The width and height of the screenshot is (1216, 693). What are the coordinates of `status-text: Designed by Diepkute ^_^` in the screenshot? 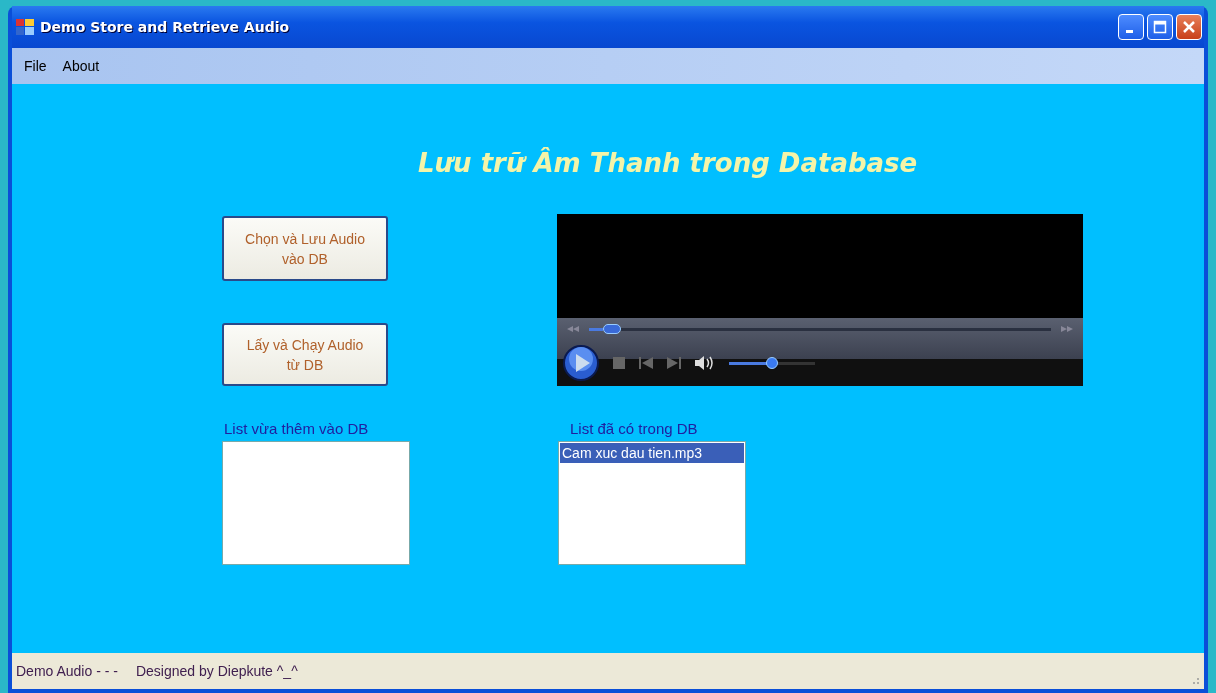 It's located at (216, 671).